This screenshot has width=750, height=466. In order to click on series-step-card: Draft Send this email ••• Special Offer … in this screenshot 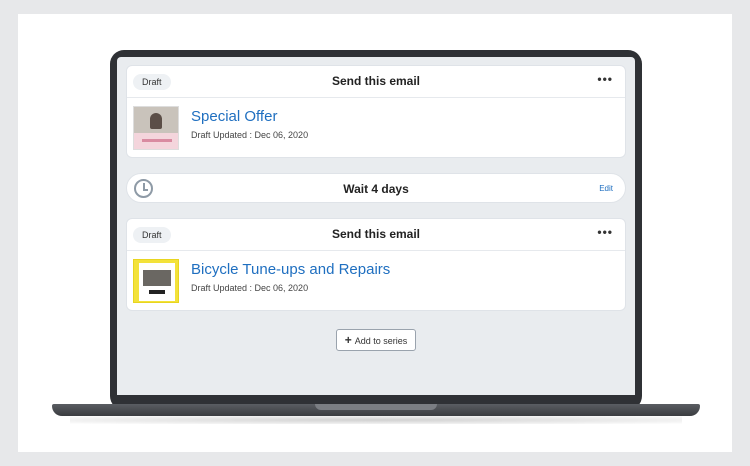, I will do `click(376, 111)`.